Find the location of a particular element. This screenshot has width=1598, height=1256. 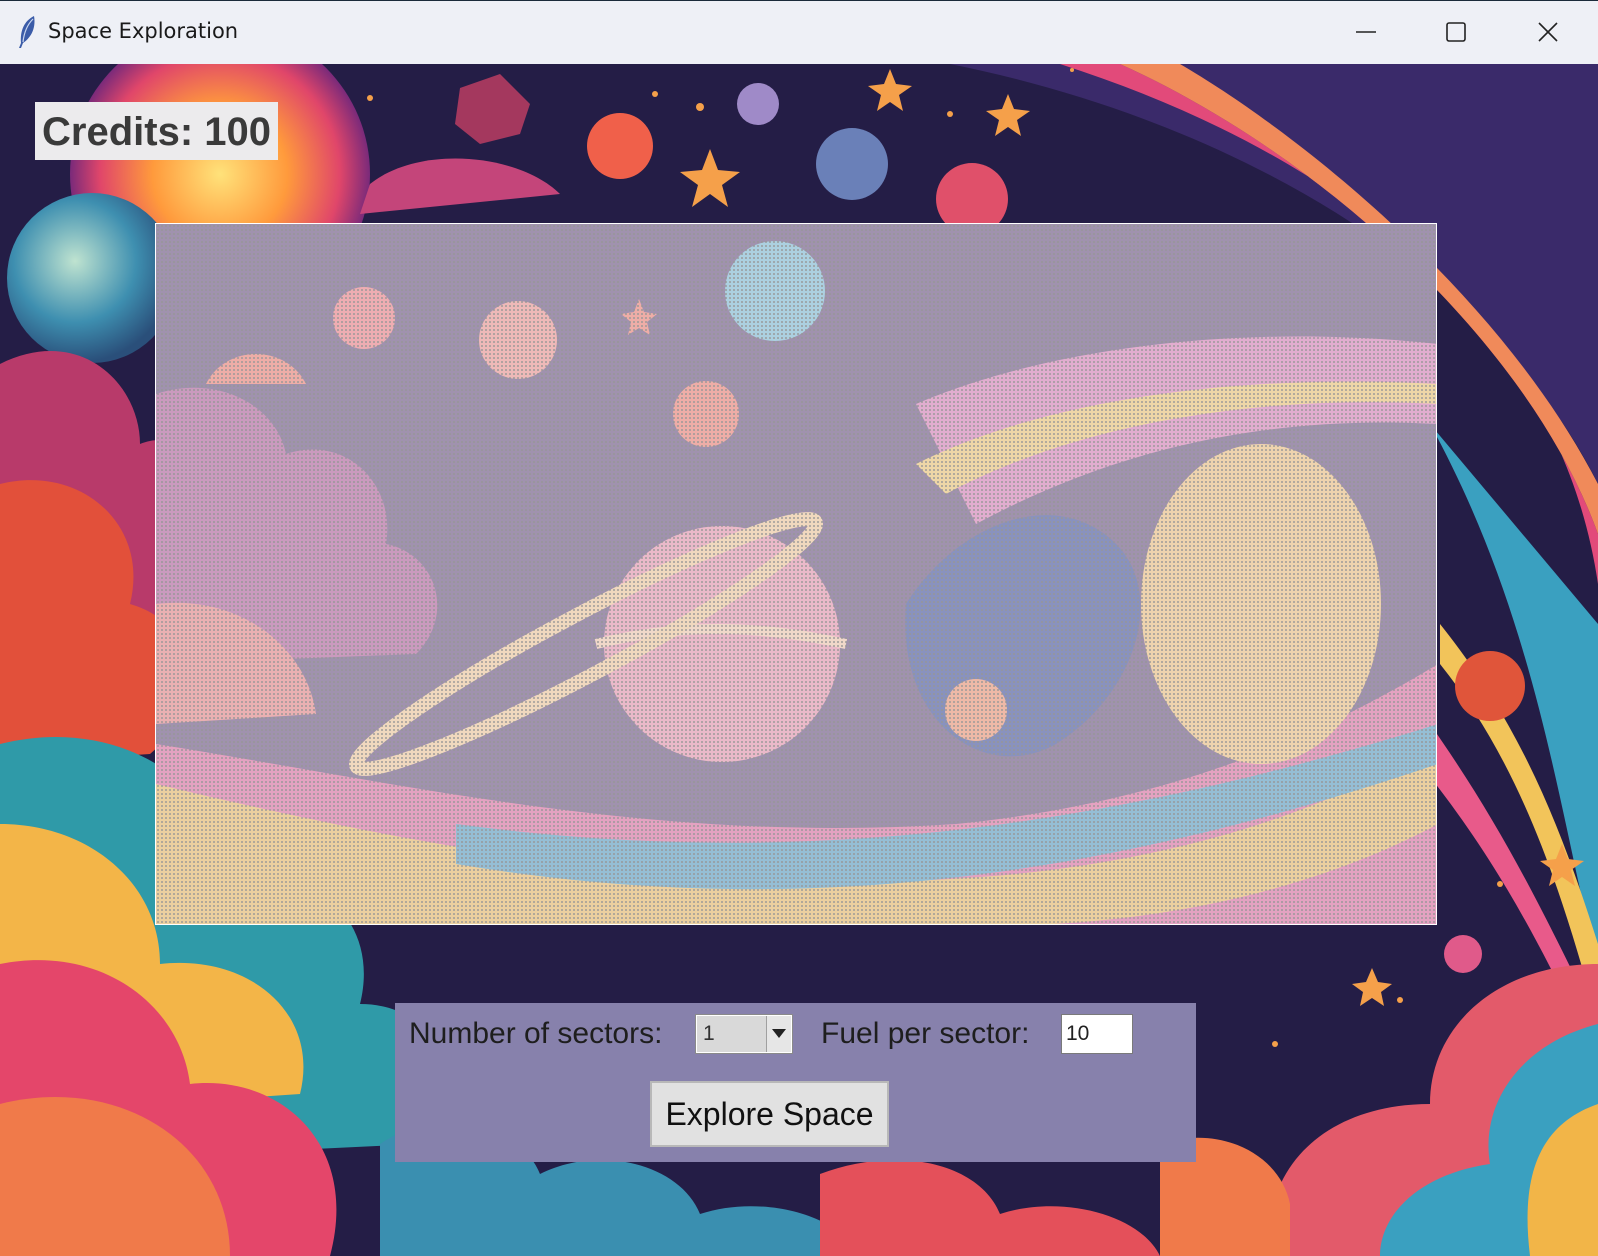

maximize-button is located at coordinates (1456, 33).